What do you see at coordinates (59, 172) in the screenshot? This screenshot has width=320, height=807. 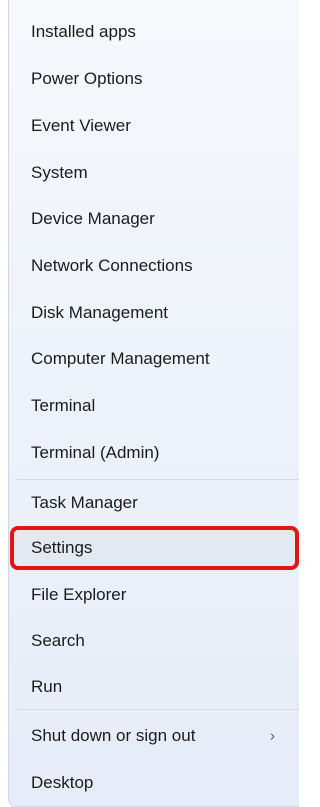 I see `menu-item-label: System` at bounding box center [59, 172].